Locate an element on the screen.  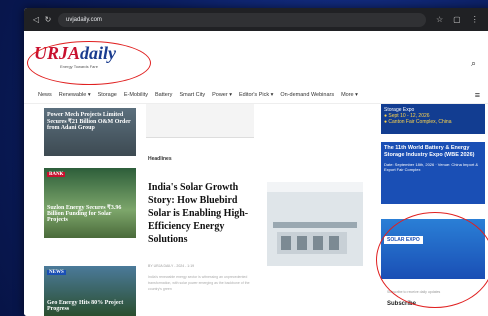
browser-toolbar: ◁ ↻ uvjadaily.com ☆ ▢ ⋮ is located at coordinates (256, 19).